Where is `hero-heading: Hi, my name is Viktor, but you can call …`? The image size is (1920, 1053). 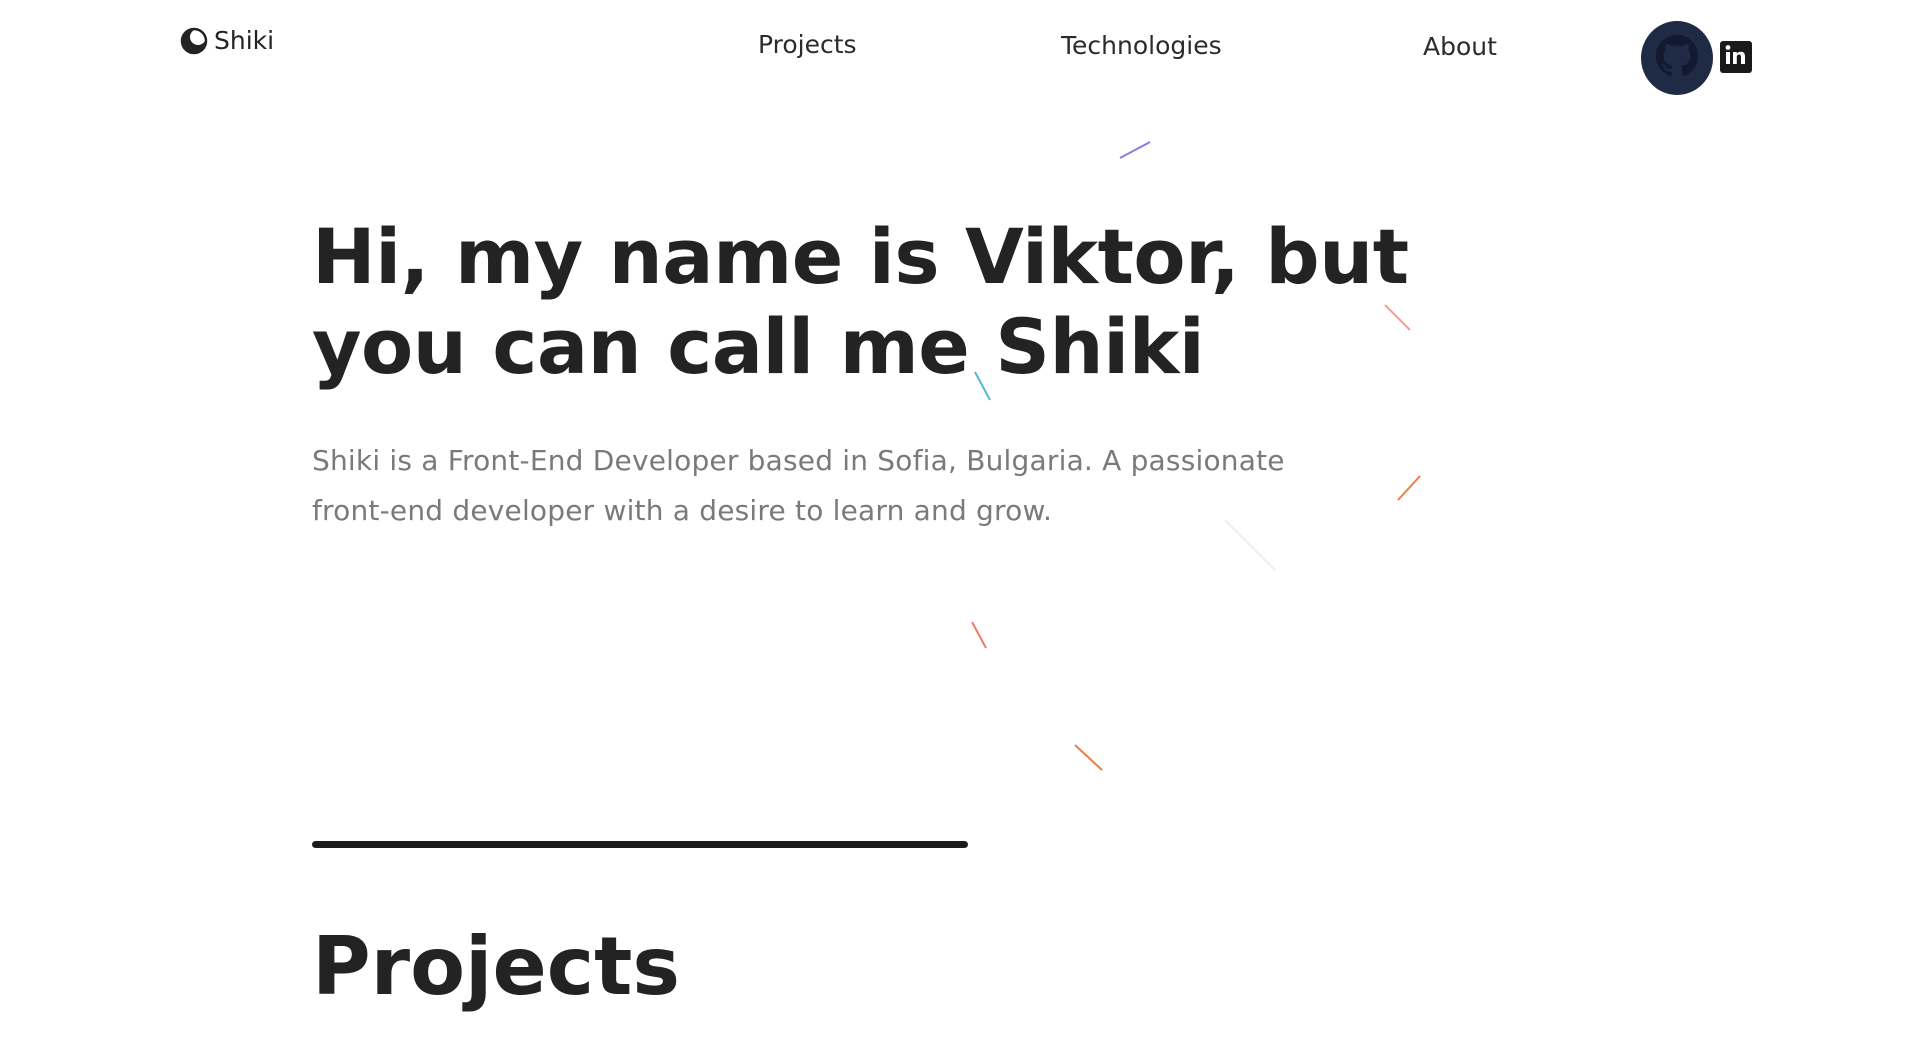
hero-heading: Hi, my name is Viktor, but you can call … is located at coordinates (860, 301).